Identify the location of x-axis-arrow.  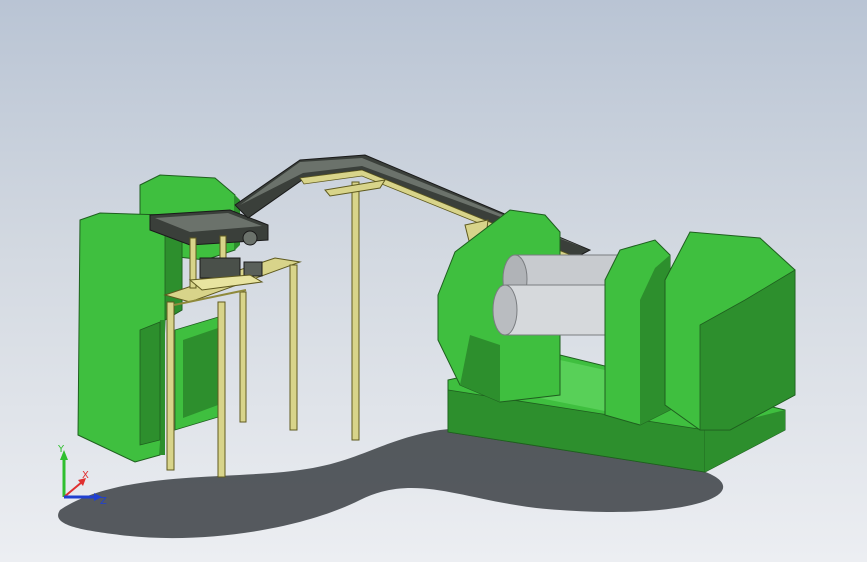
(73, 489).